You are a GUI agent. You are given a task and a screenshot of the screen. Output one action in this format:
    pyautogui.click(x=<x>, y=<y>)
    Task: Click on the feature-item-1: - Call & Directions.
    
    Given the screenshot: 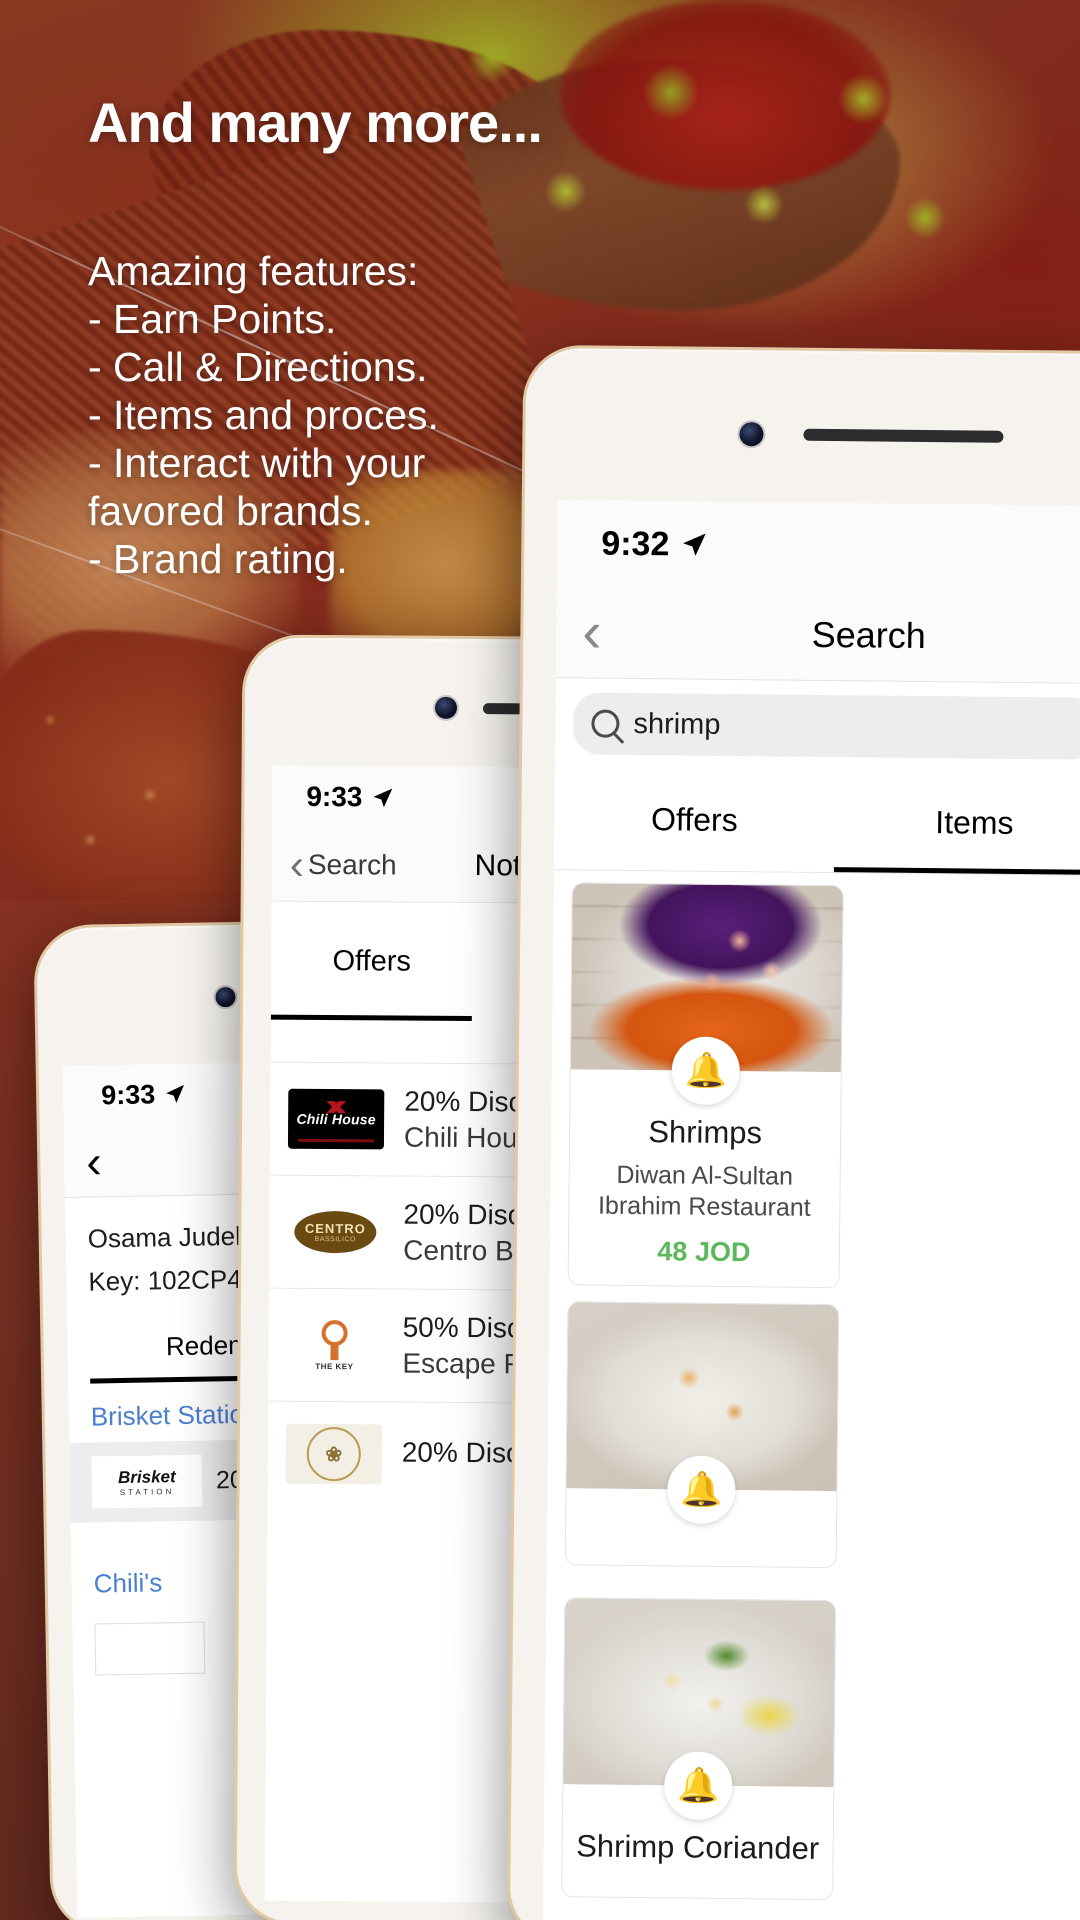 What is the action you would take?
    pyautogui.click(x=258, y=367)
    